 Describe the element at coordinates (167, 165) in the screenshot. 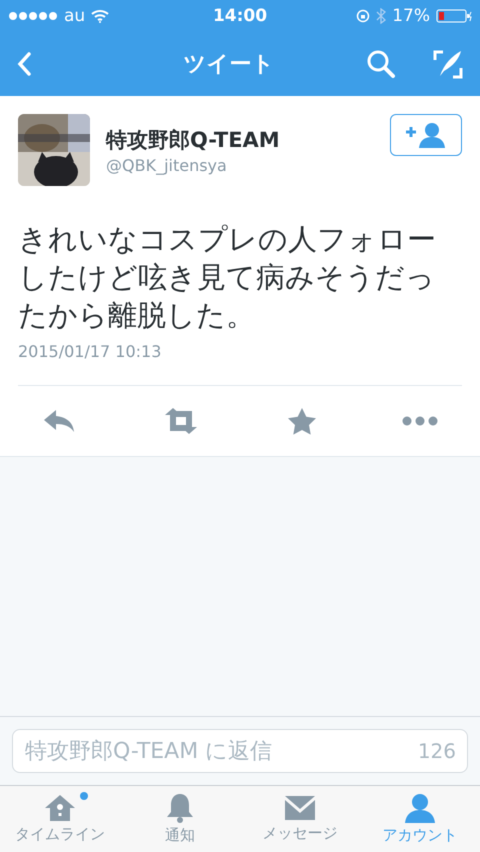

I see `user-handle: @QBK_jitensya` at that location.